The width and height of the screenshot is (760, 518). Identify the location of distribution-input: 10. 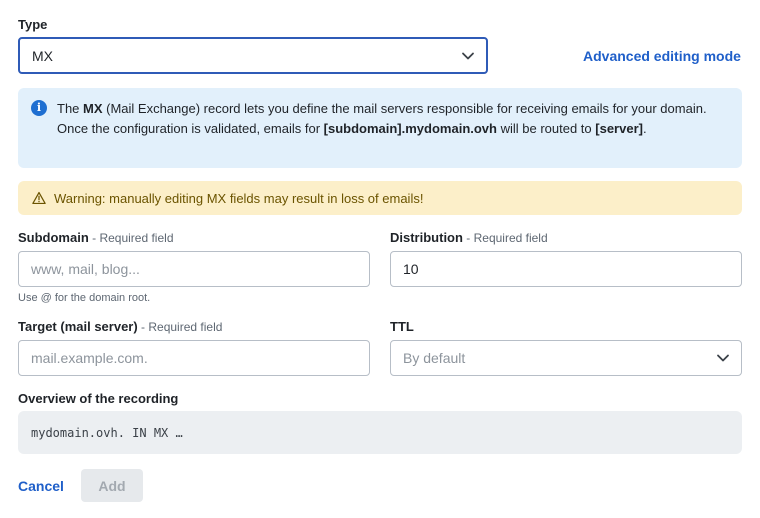
(566, 269).